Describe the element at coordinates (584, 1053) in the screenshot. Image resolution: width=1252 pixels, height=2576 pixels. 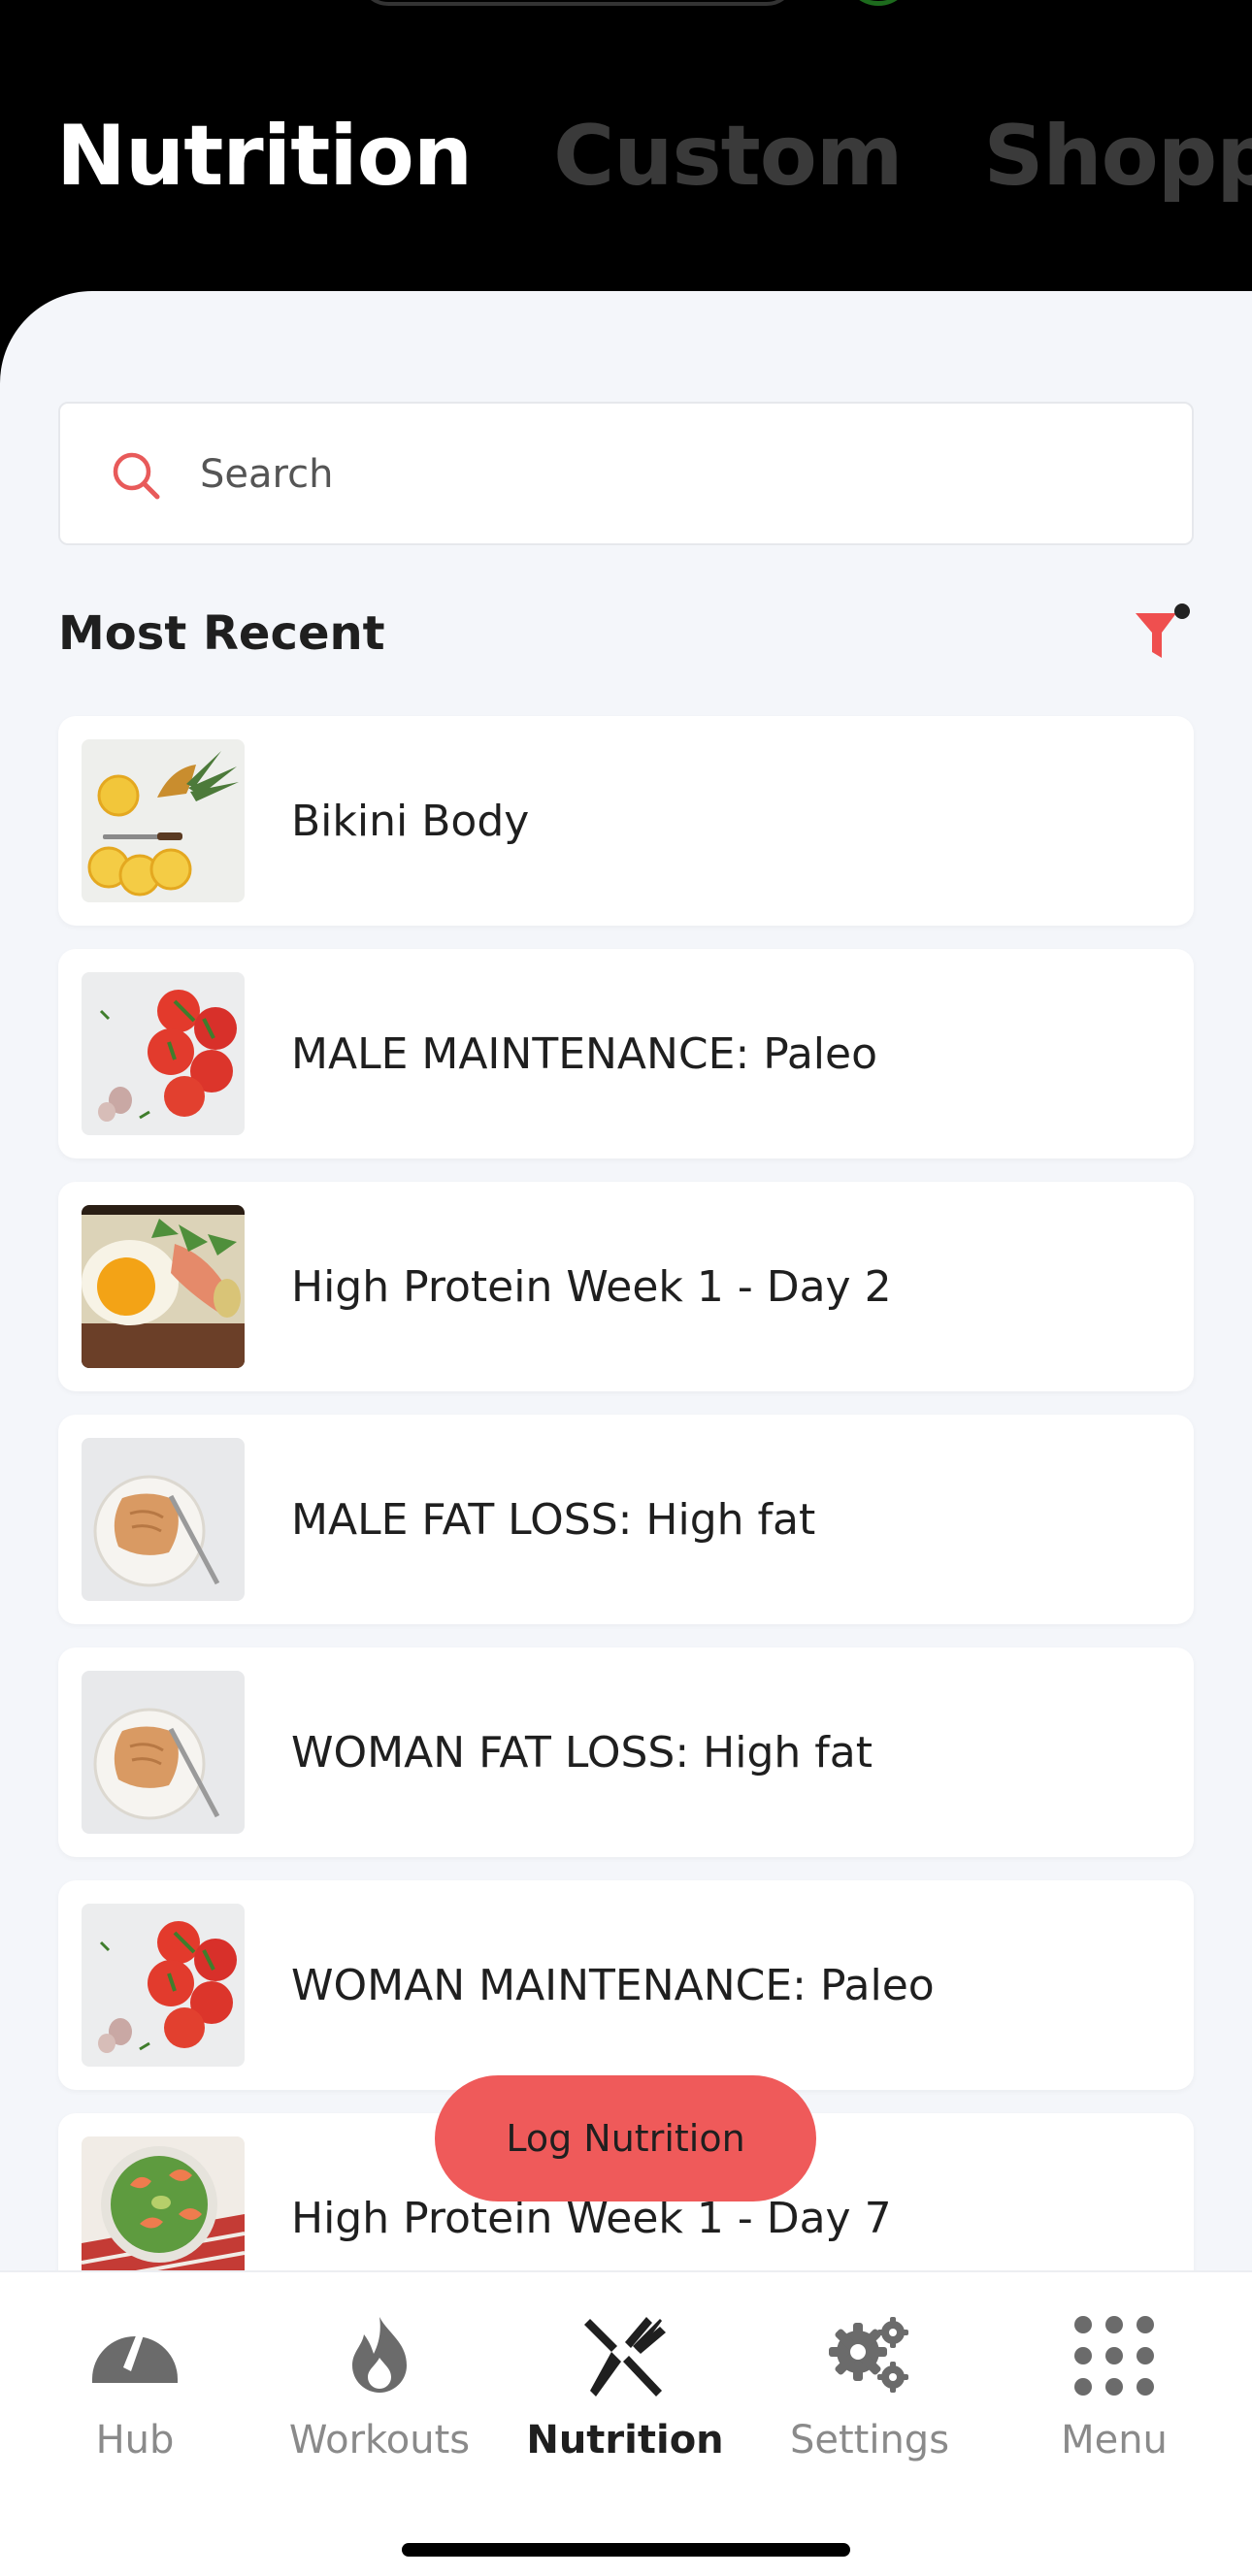
I see `plan-title: MALE MAINTENANCE: Paleo` at that location.